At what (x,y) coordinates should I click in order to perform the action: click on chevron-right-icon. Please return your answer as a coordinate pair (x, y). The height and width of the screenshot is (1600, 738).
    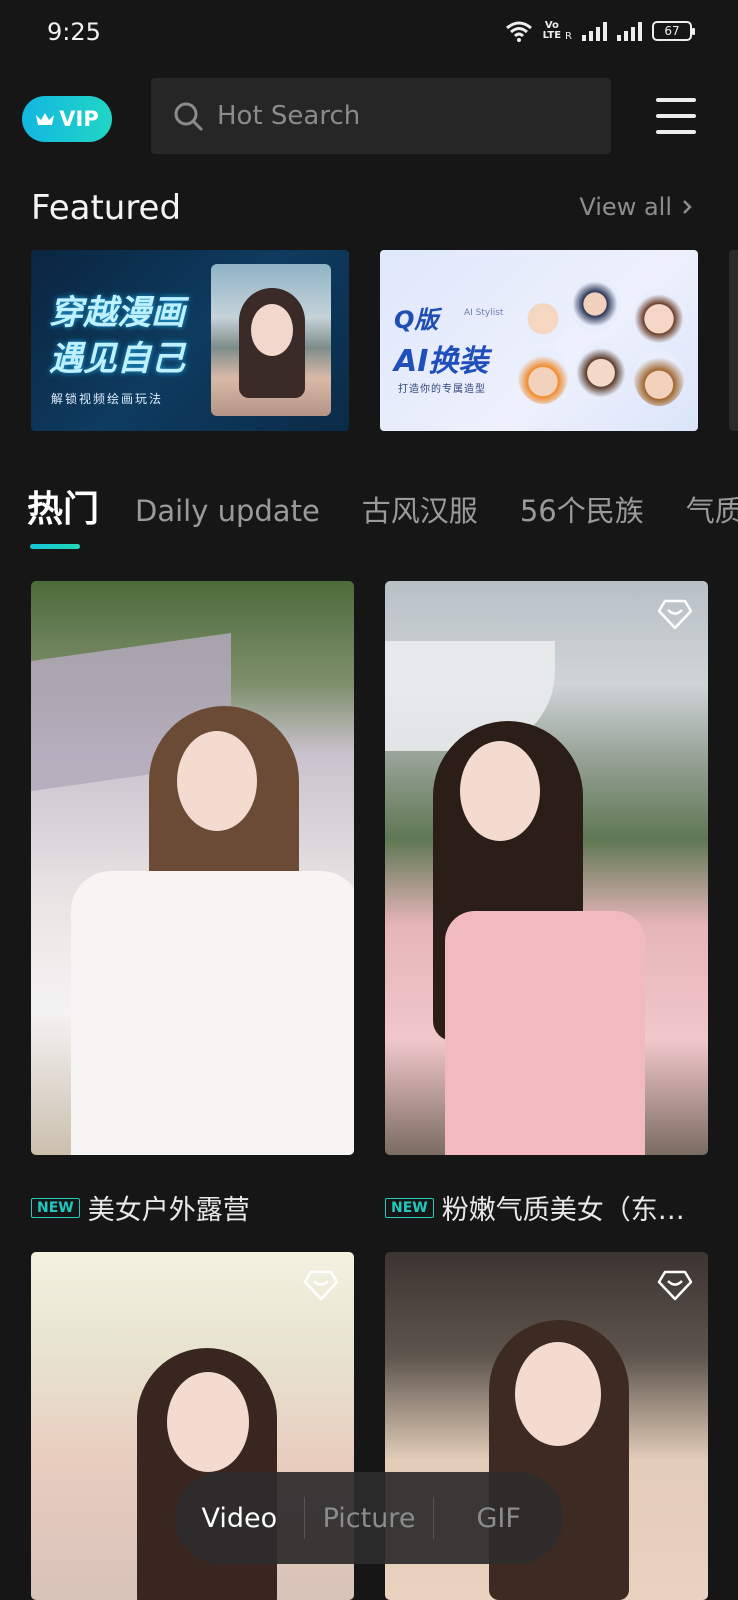
    Looking at the image, I should click on (687, 207).